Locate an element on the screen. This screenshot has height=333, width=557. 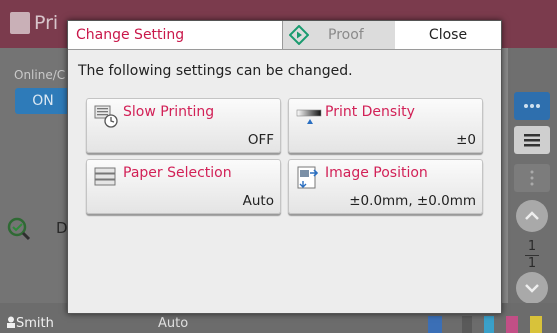
list-icon is located at coordinates (532, 140).